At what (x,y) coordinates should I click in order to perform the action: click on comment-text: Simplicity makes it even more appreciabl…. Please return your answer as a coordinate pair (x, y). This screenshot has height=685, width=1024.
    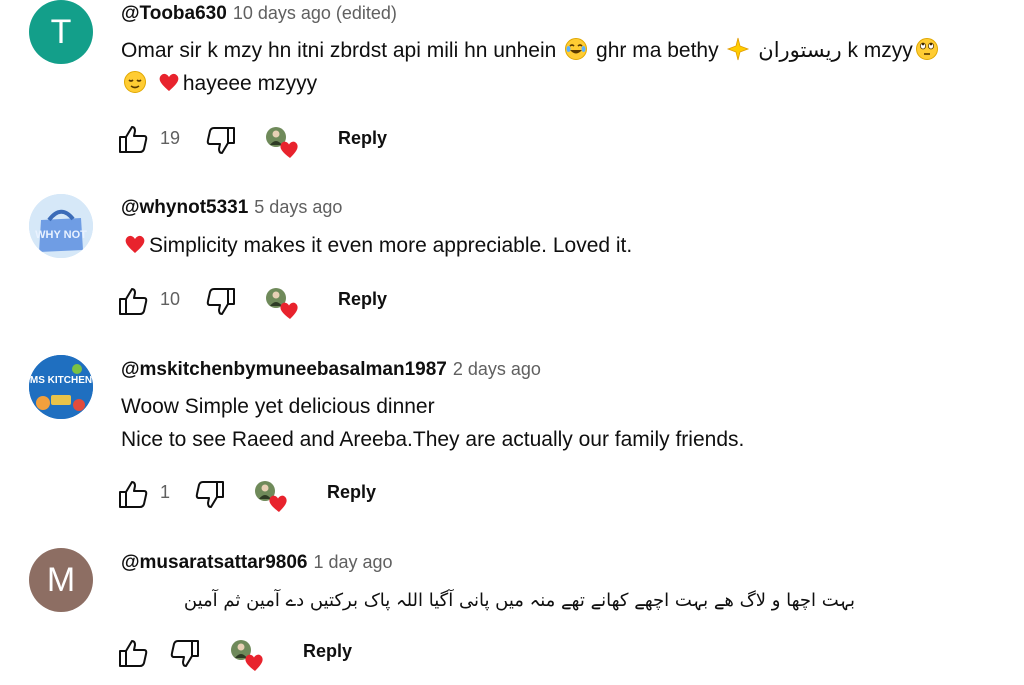
    Looking at the image, I should click on (376, 245).